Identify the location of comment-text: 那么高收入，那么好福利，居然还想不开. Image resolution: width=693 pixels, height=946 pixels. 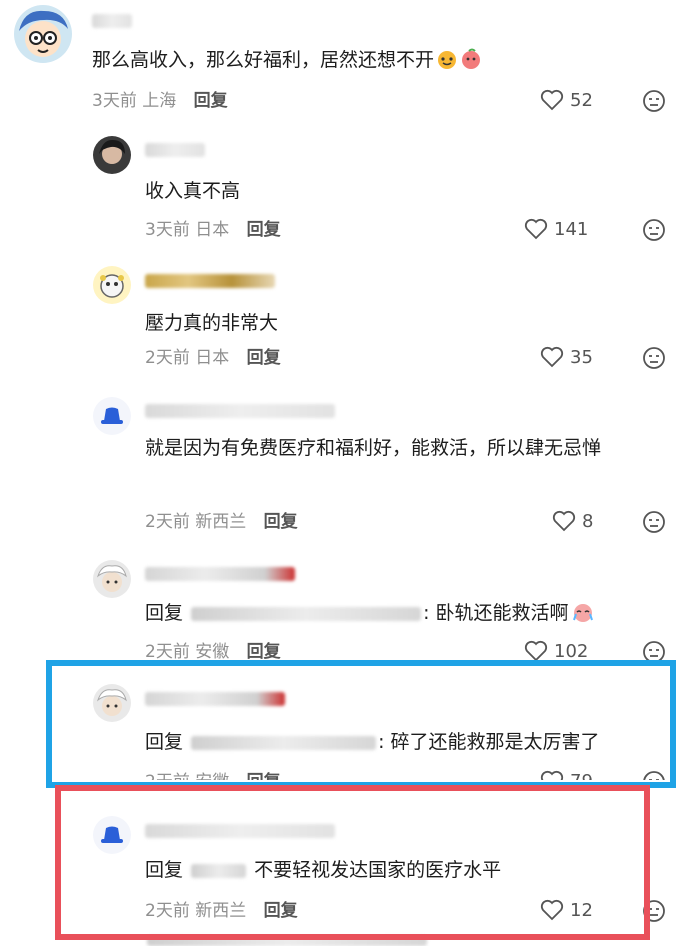
(287, 62).